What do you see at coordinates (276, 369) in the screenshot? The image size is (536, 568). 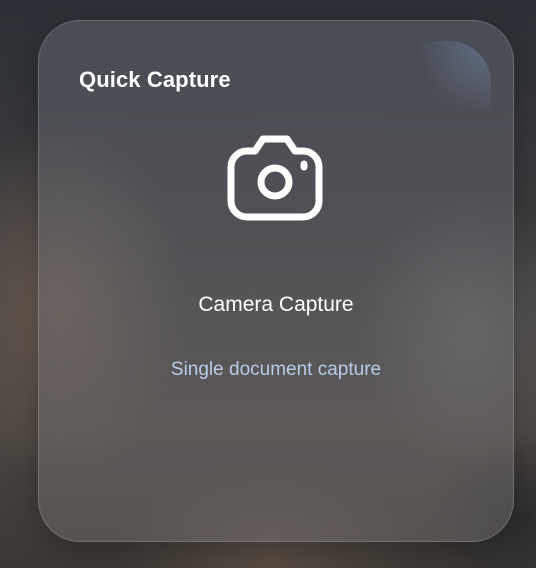 I see `camera-capture-description: Single document capture` at bounding box center [276, 369].